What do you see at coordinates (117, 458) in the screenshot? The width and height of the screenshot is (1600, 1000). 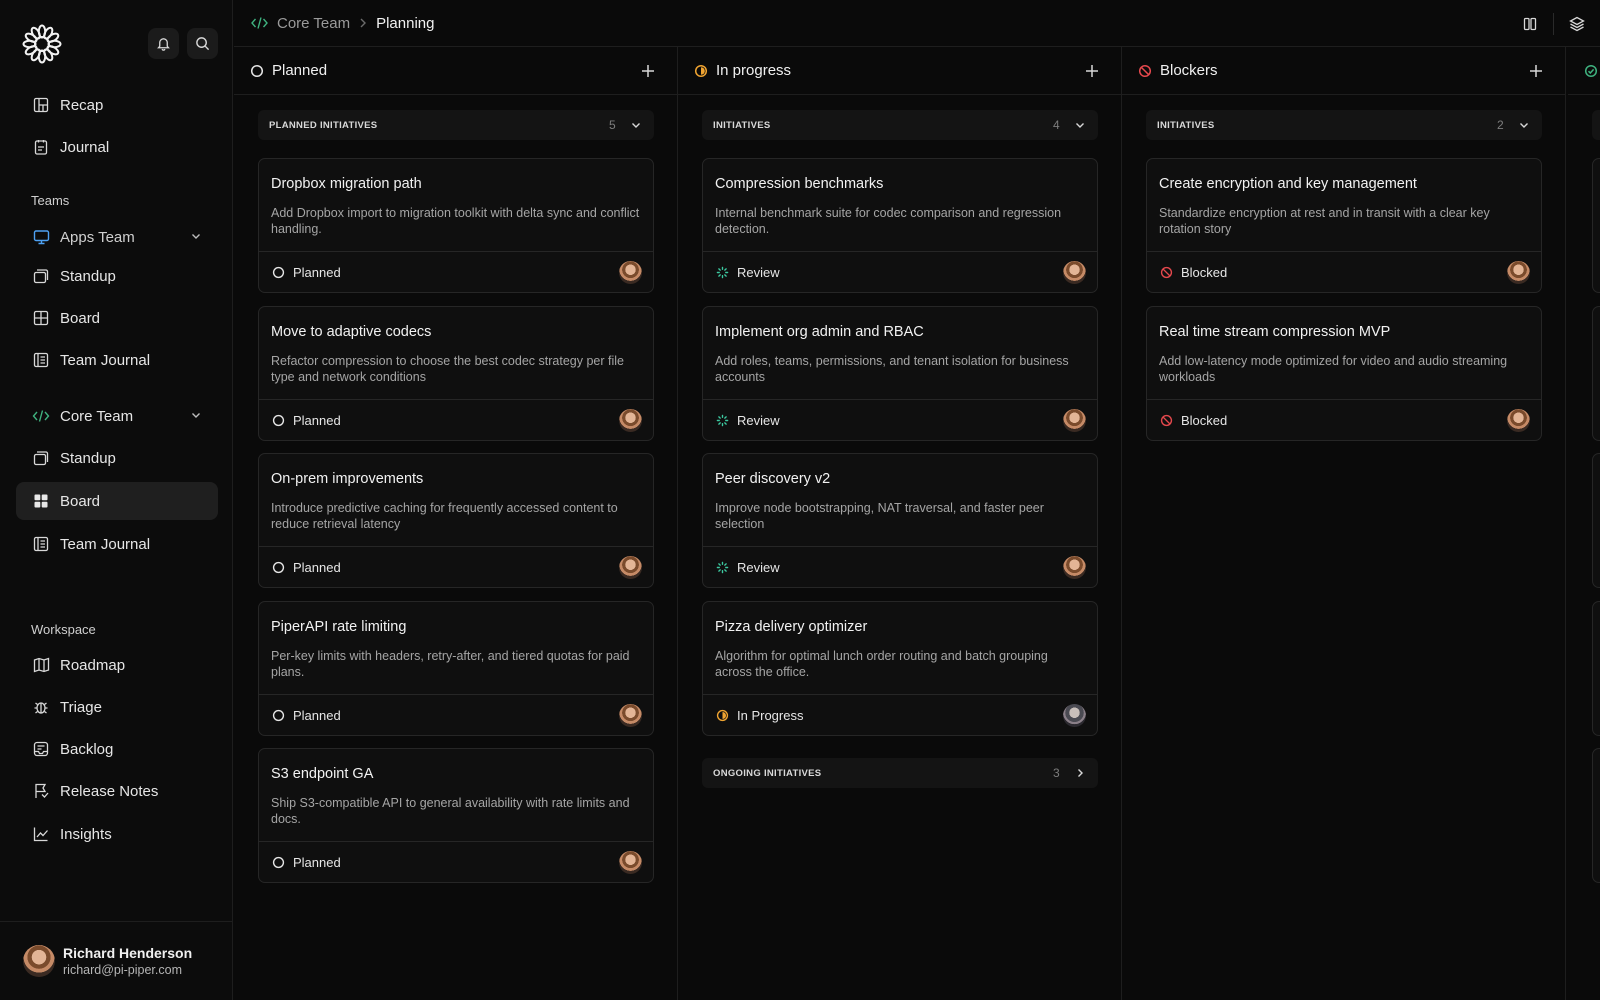 I see `sidebar-item-core-standup: Standup` at bounding box center [117, 458].